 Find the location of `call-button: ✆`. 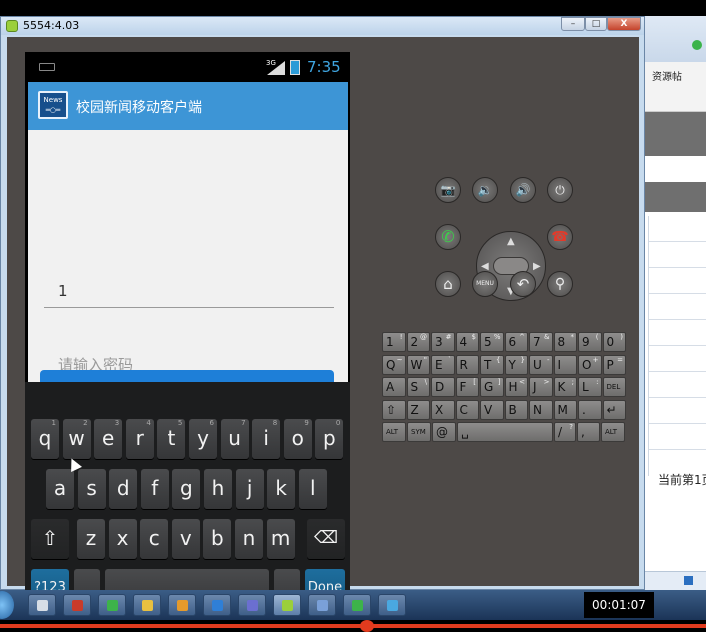

call-button: ✆ is located at coordinates (448, 237).